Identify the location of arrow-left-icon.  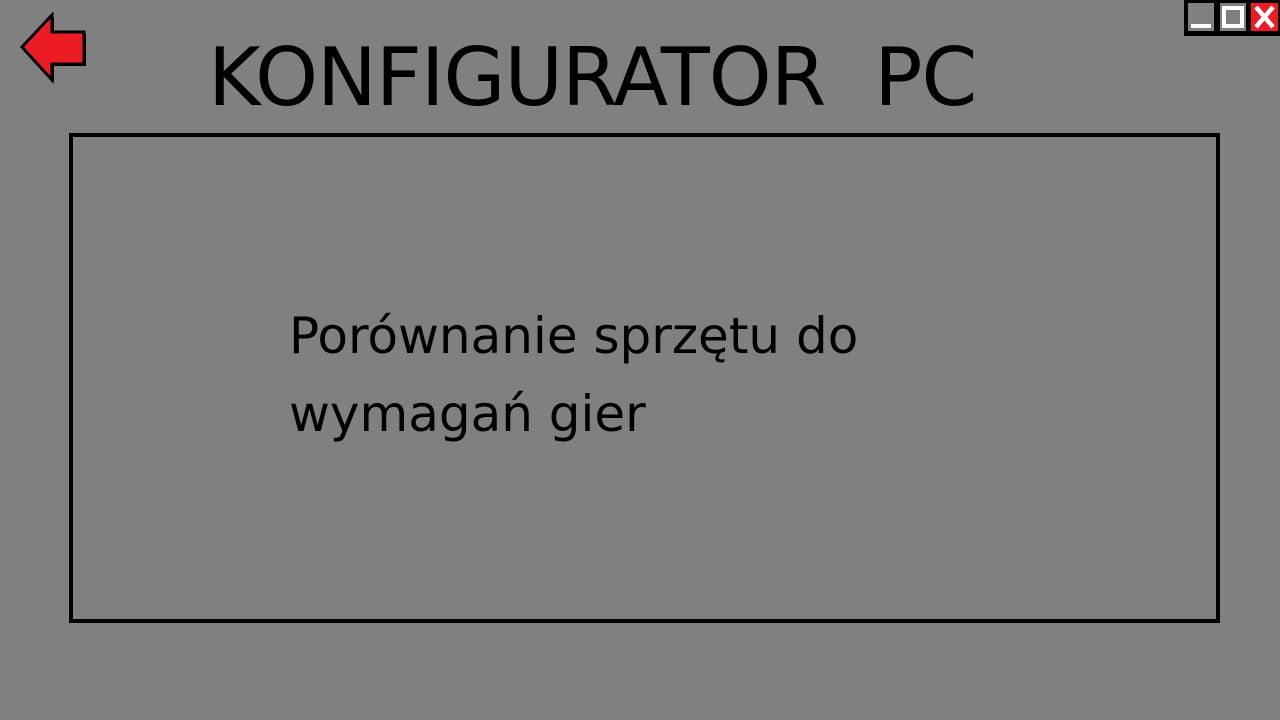
(53, 48).